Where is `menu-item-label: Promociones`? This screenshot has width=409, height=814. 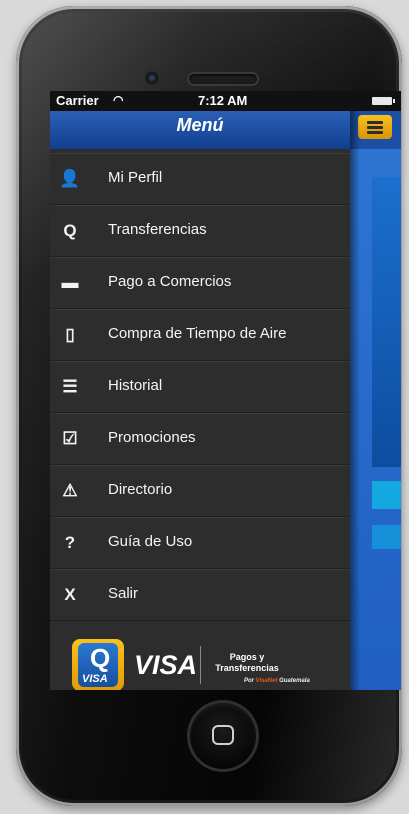
menu-item-label: Promociones is located at coordinates (152, 437).